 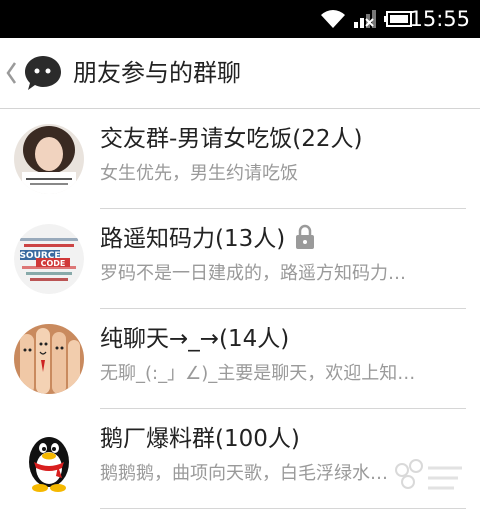 What do you see at coordinates (305, 236) in the screenshot?
I see `lock-icon` at bounding box center [305, 236].